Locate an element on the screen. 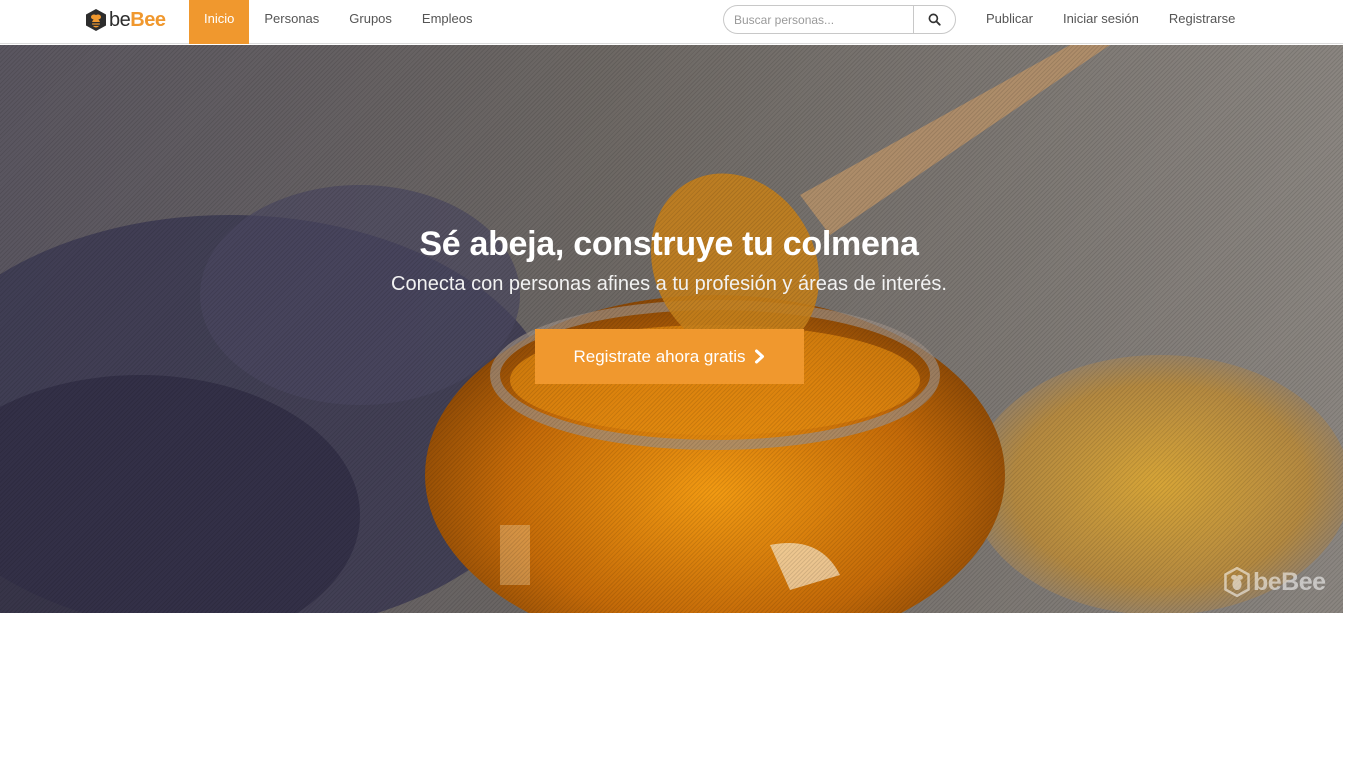  search-bar is located at coordinates (839, 19).